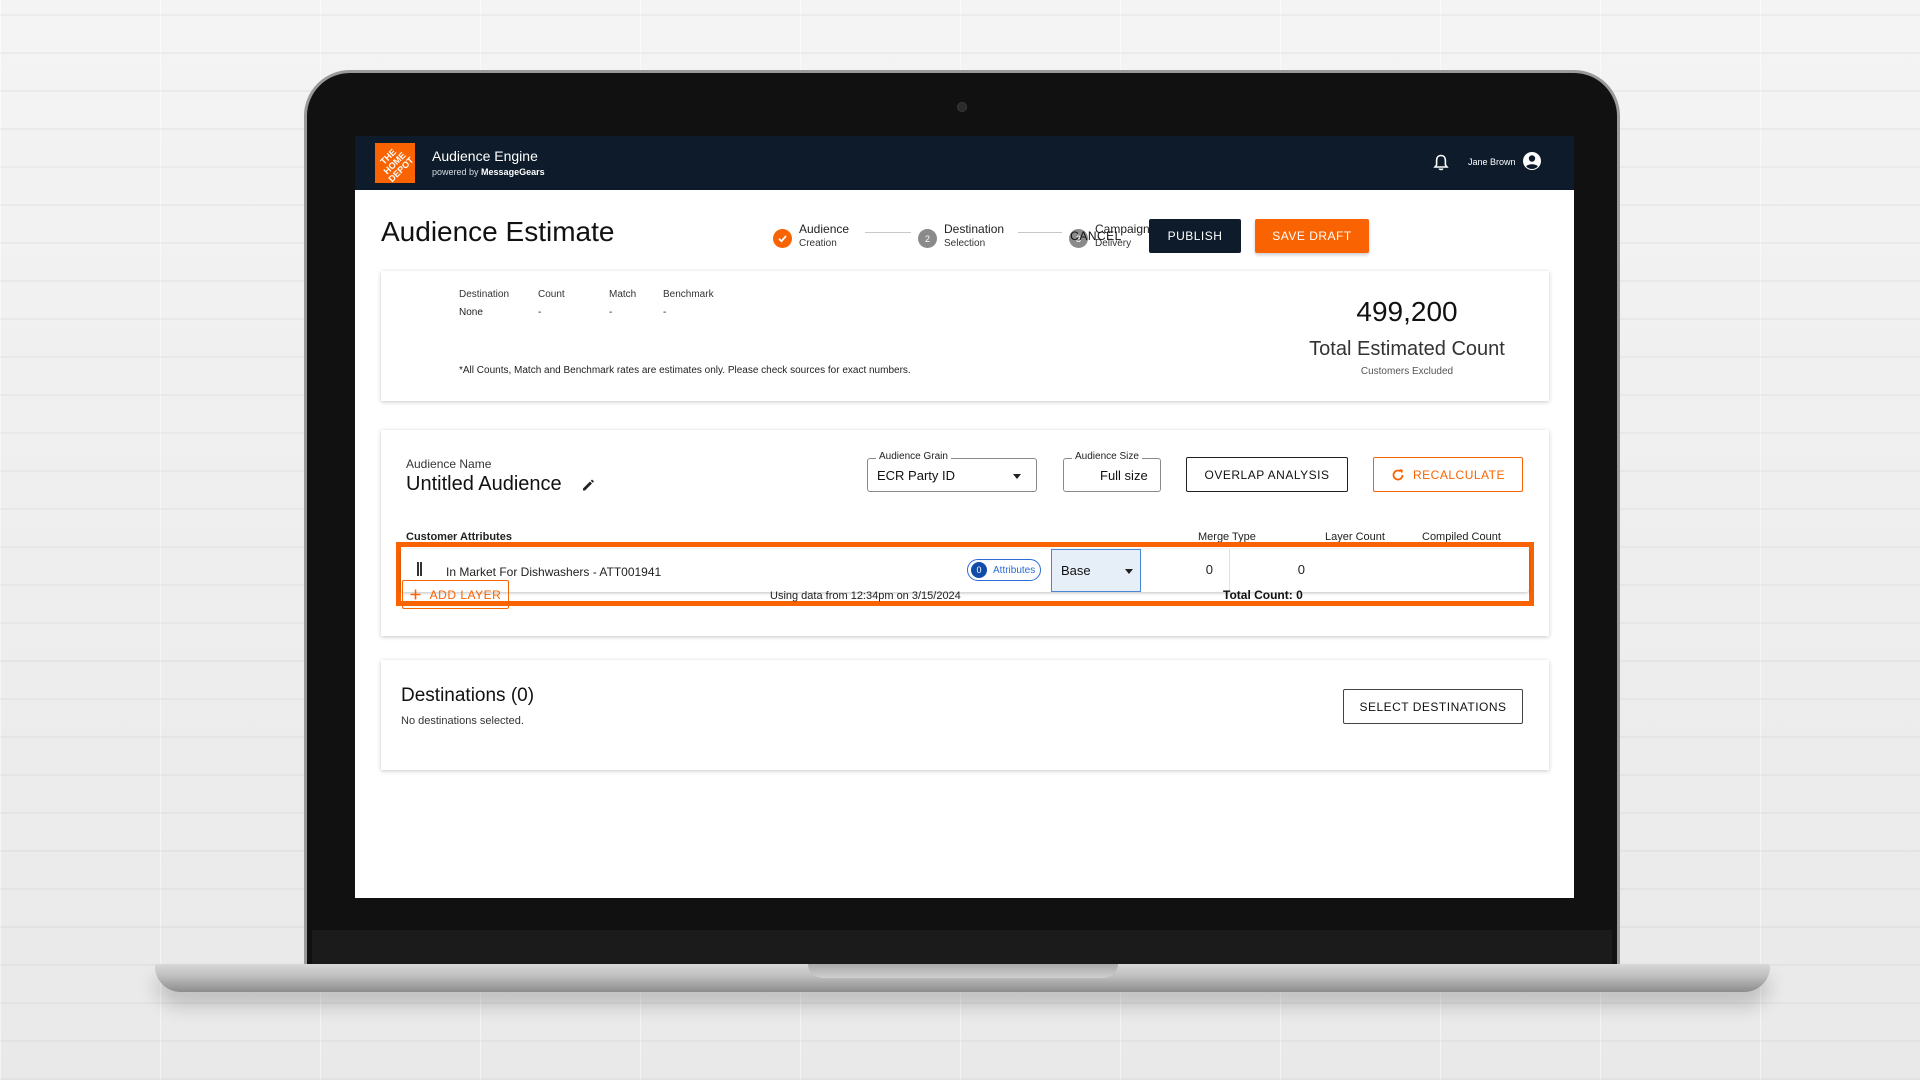 This screenshot has height=1080, width=1920. I want to click on layer-count-cell: 0, so click(1185, 570).